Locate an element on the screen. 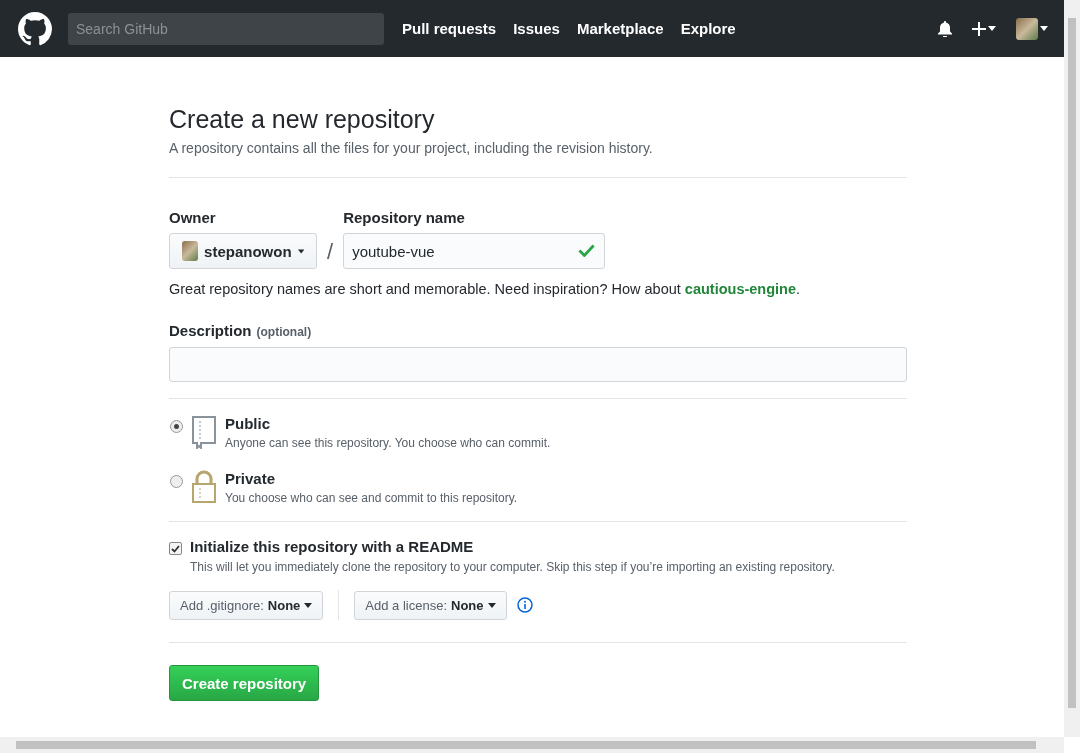  octocat-logo is located at coordinates (35, 28).